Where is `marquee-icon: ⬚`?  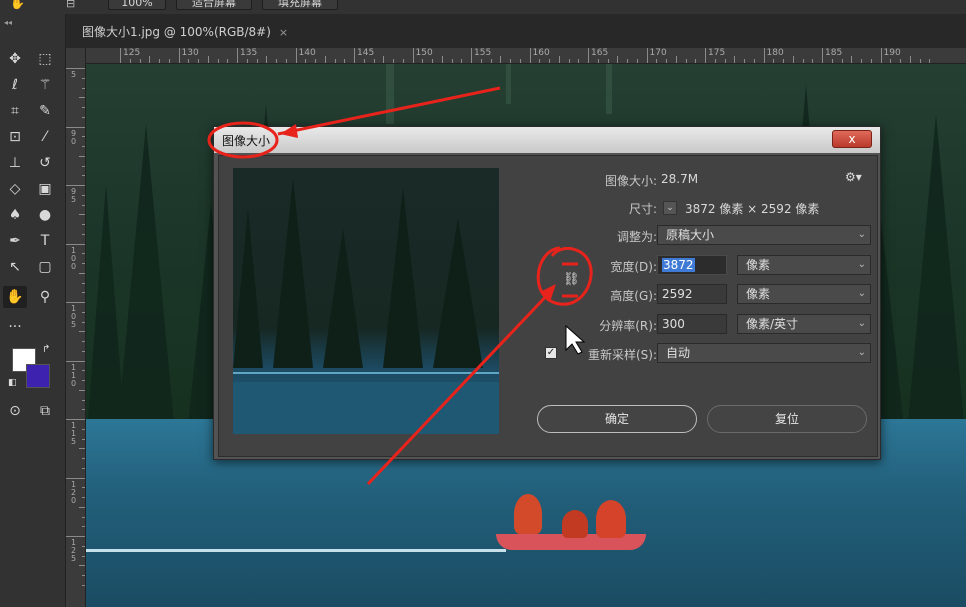 marquee-icon: ⬚ is located at coordinates (45, 59).